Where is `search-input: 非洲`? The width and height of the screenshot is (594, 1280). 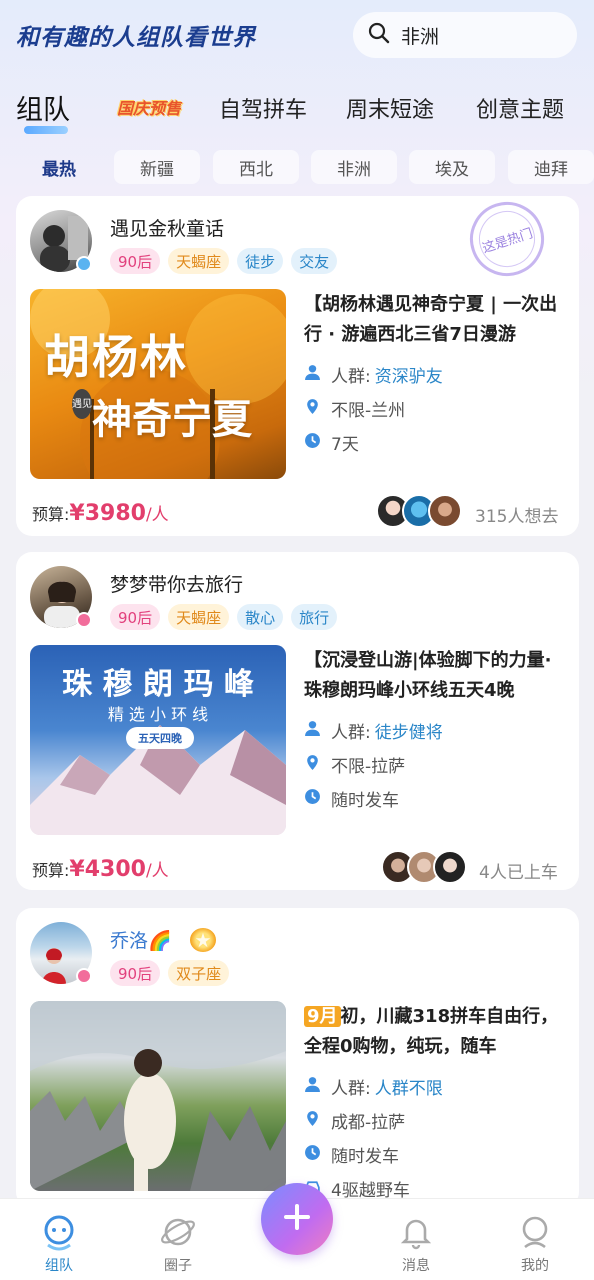 search-input: 非洲 is located at coordinates (420, 35).